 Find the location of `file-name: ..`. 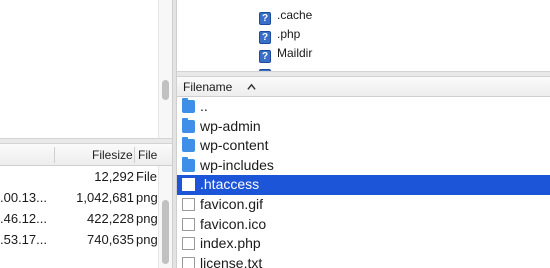

file-name: .. is located at coordinates (204, 106).